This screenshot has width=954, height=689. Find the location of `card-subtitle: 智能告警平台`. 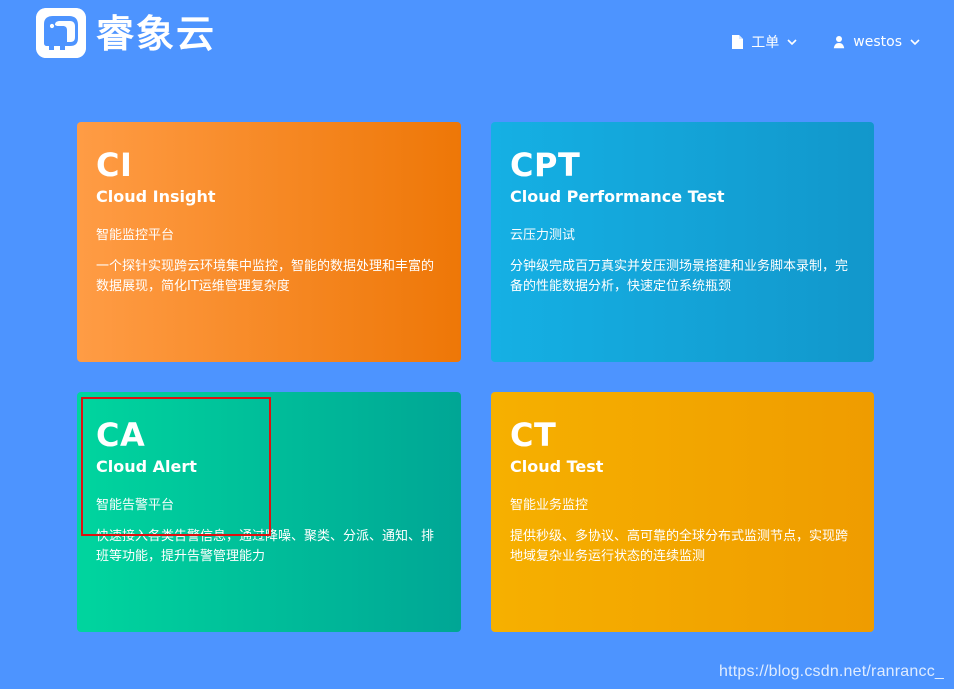

card-subtitle: 智能告警平台 is located at coordinates (135, 505).